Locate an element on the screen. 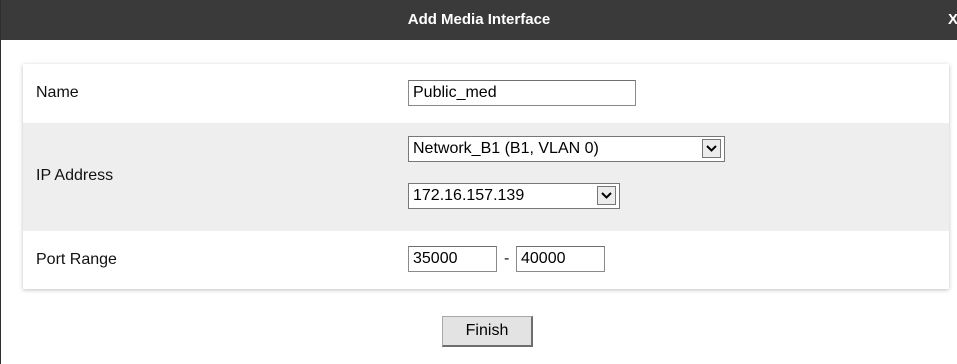  ip-select: 172.16.157.139 is located at coordinates (514, 196).